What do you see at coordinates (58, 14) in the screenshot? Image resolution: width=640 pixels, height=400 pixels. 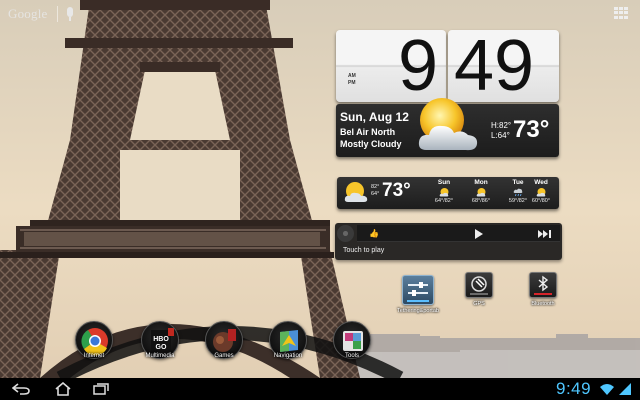 I see `search-divider` at bounding box center [58, 14].